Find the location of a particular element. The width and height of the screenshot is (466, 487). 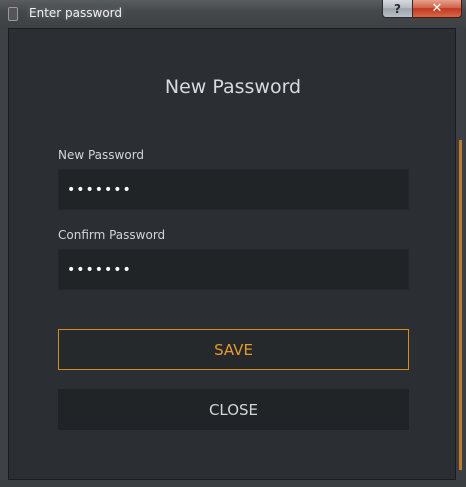

window-right-edge is located at coordinates (460, 254).